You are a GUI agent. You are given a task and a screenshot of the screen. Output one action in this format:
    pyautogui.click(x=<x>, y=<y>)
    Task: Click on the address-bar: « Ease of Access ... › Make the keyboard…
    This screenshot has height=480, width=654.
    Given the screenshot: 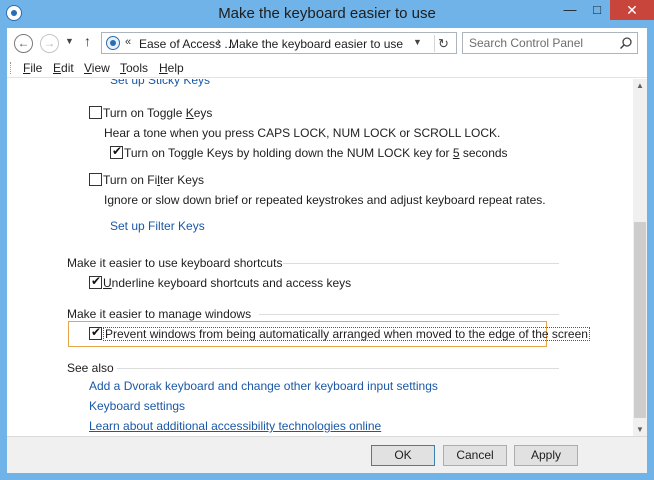 What is the action you would take?
    pyautogui.click(x=279, y=43)
    